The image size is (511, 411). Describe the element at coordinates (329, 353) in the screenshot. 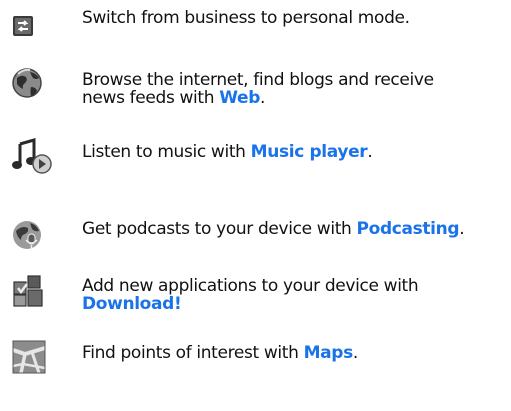

I see `maps-link: Maps` at that location.